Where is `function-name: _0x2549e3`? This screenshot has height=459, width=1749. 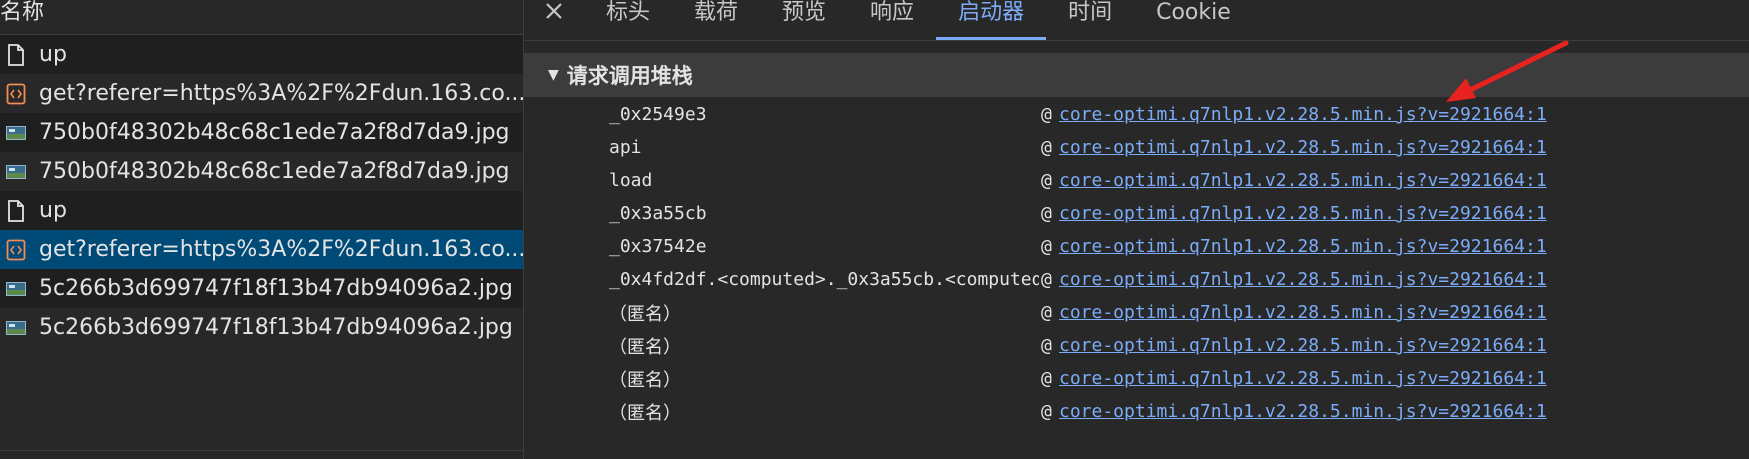
function-name: _0x2549e3 is located at coordinates (658, 114).